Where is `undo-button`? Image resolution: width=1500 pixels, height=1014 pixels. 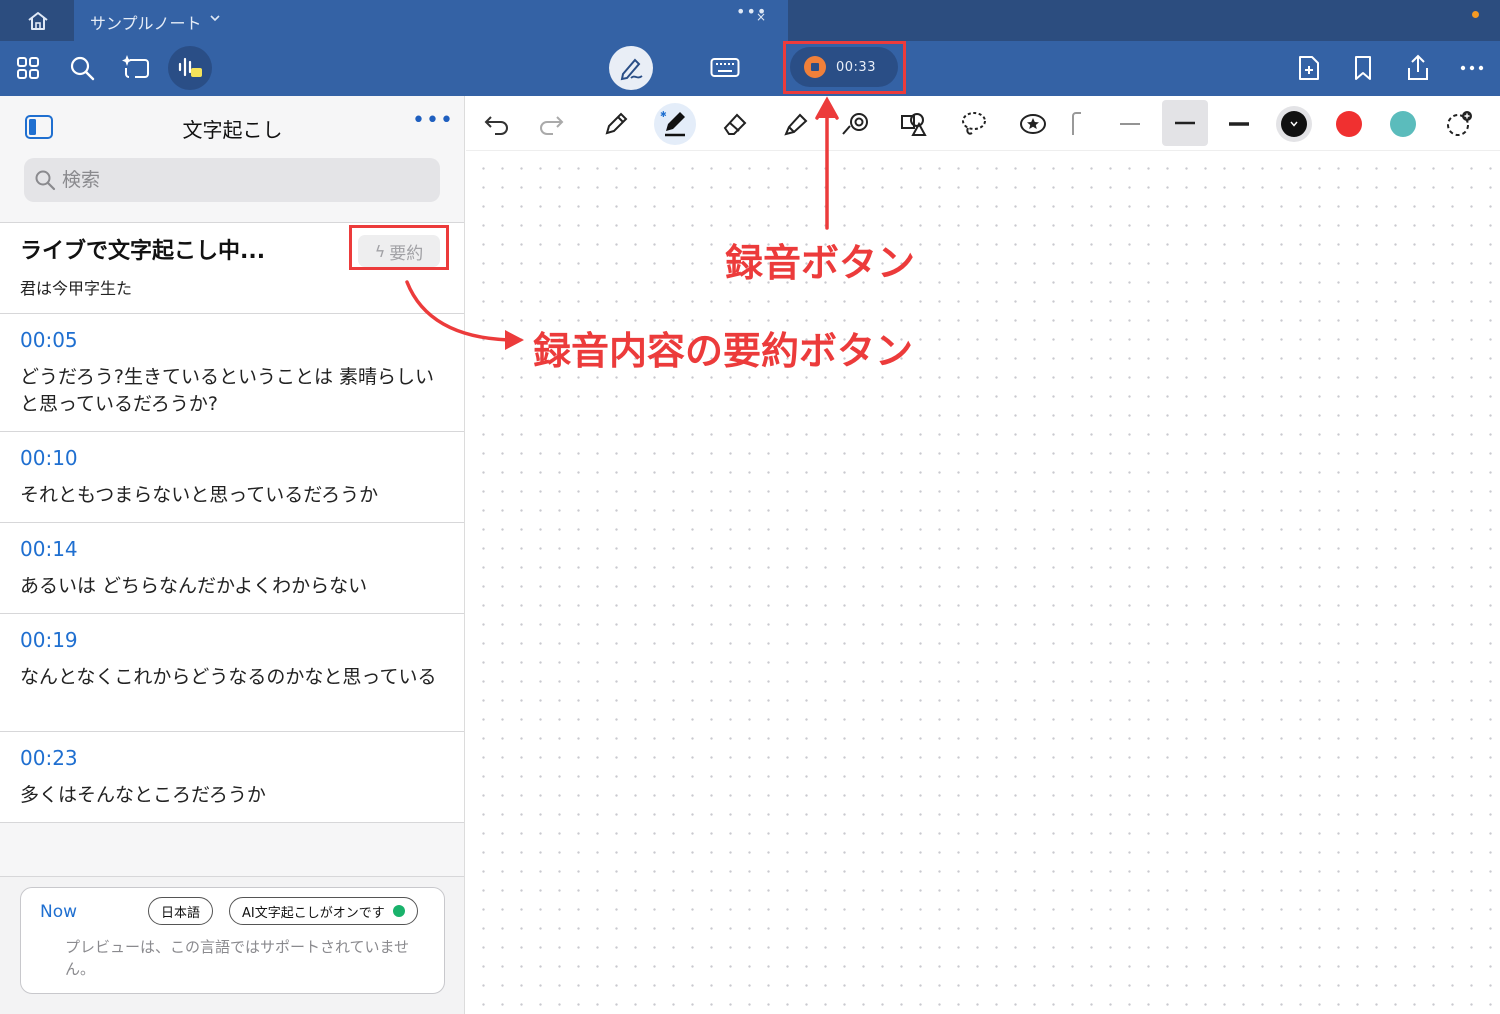
undo-button is located at coordinates (497, 124).